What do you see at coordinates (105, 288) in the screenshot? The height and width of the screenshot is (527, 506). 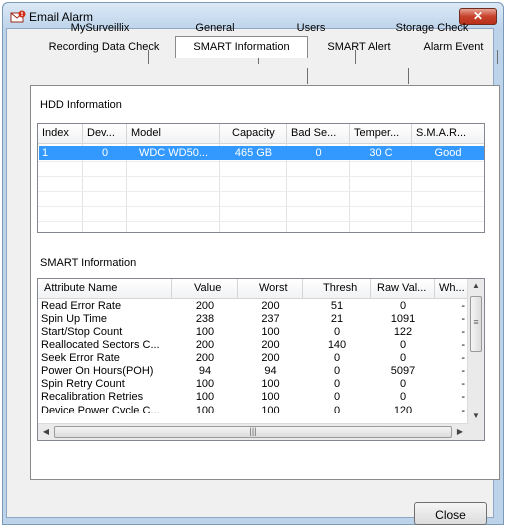 I see `column-header-attribute-name: Attribute Name` at bounding box center [105, 288].